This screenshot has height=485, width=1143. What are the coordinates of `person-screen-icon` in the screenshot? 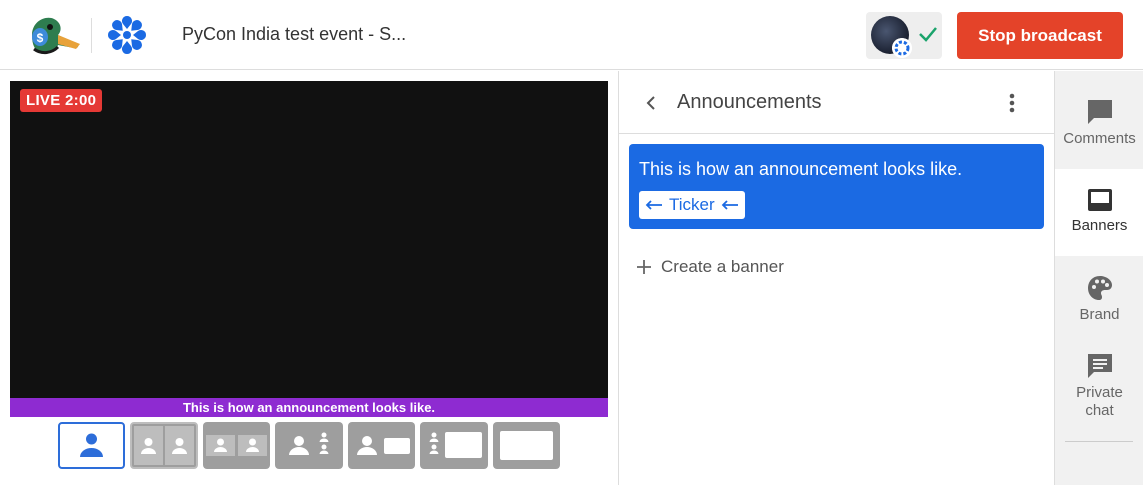 It's located at (383, 445).